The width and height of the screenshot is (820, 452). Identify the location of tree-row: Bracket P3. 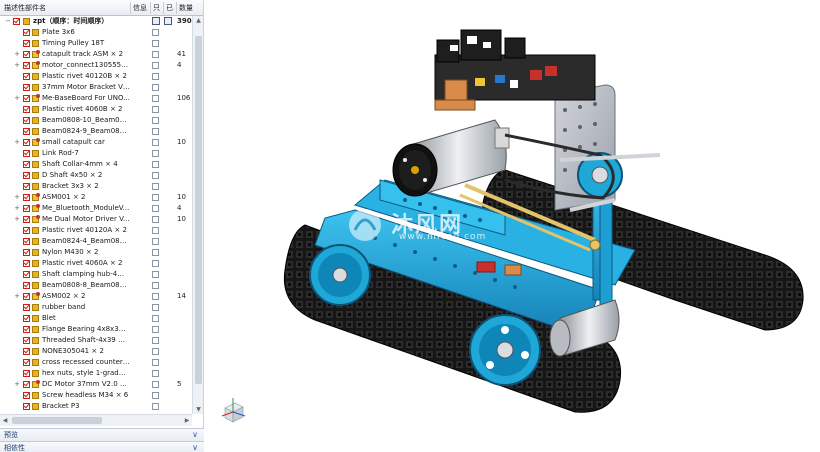
(96, 406).